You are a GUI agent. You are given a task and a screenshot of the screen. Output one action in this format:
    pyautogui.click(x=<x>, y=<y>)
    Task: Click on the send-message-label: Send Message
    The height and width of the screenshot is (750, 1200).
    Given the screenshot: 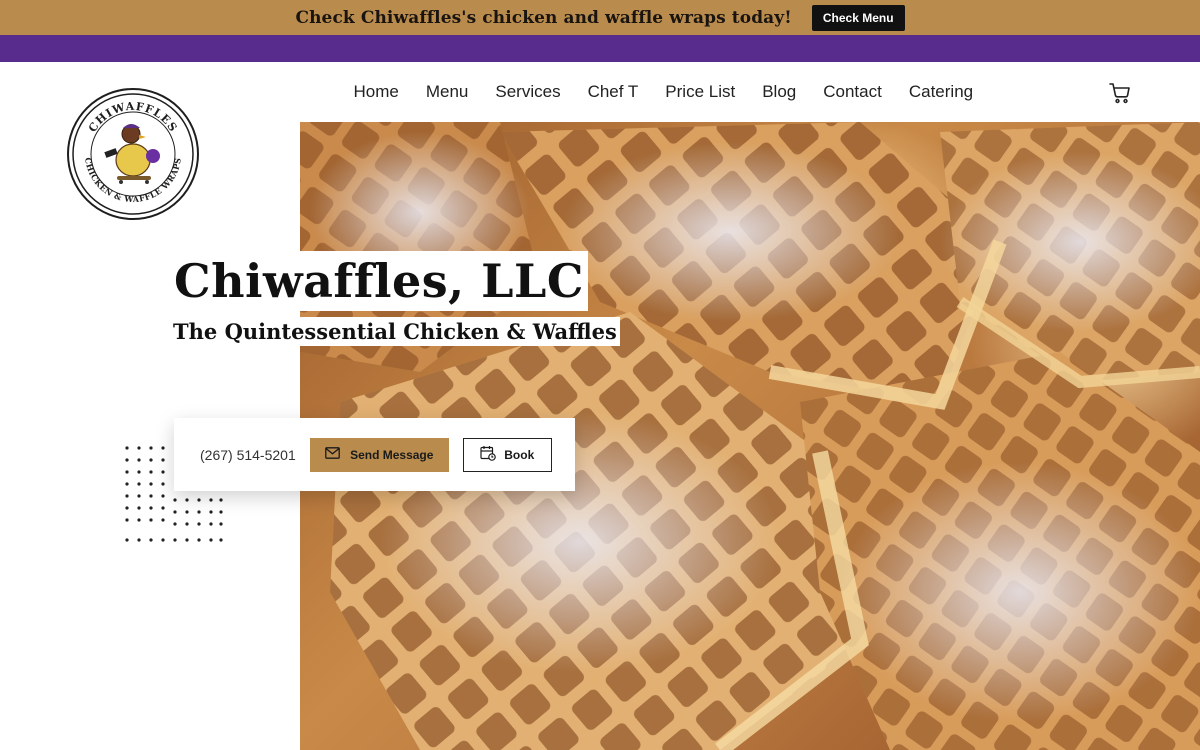 What is the action you would take?
    pyautogui.click(x=392, y=454)
    